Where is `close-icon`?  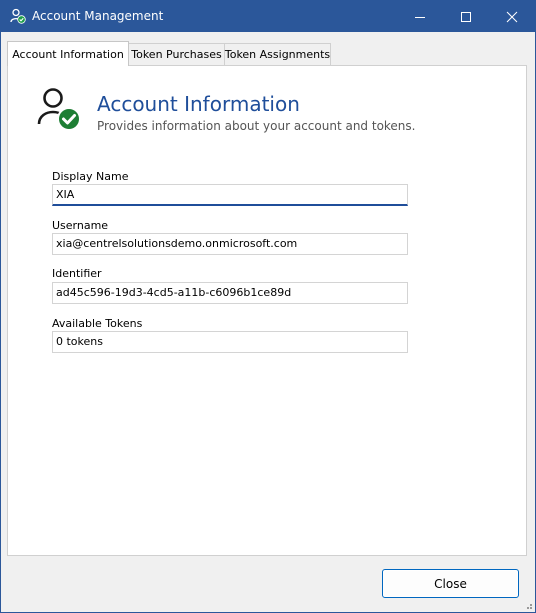
close-icon is located at coordinates (512, 16).